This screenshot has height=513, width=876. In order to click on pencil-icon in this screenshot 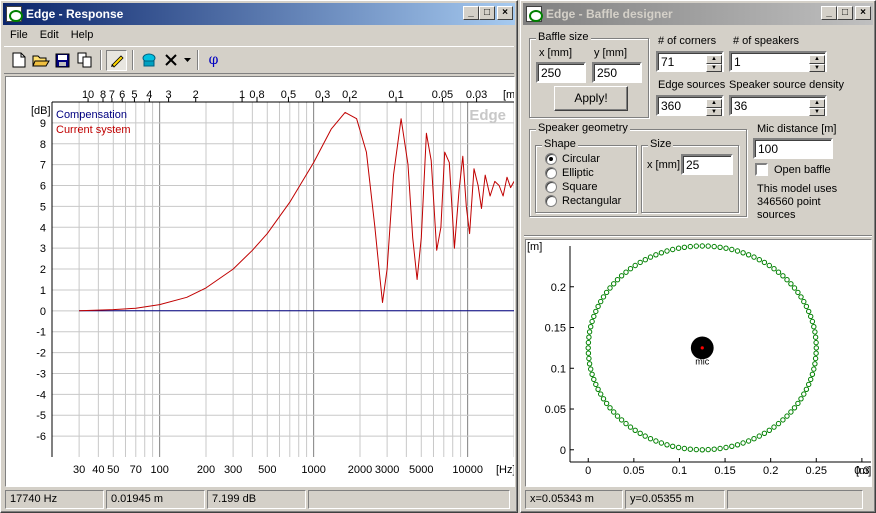, I will do `click(116, 60)`.